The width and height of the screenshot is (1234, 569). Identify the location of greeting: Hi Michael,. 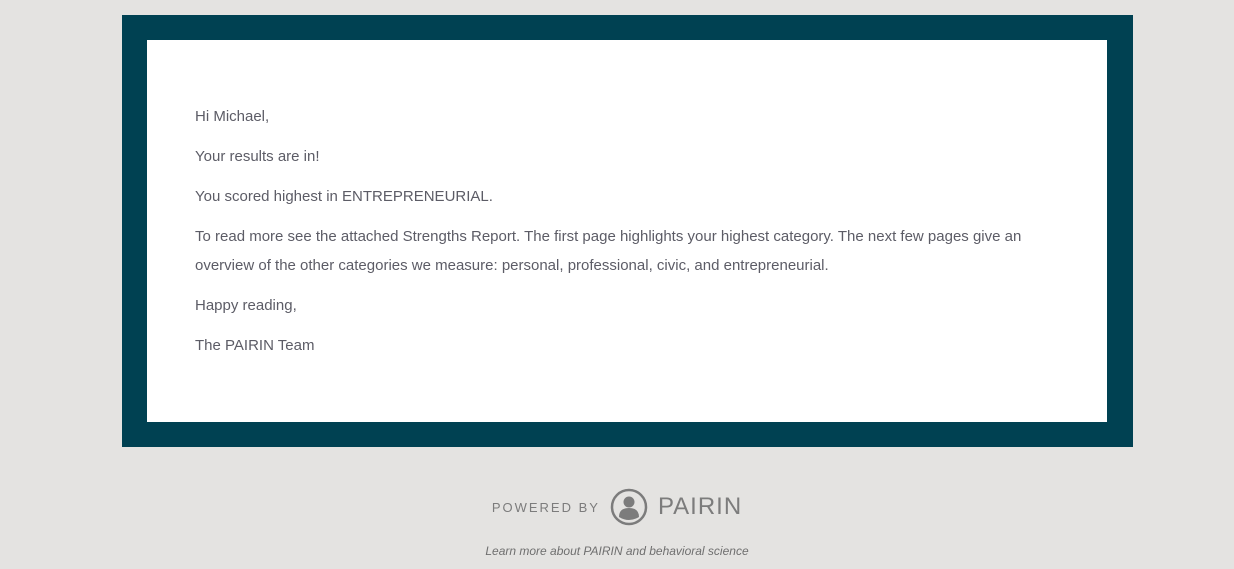
(232, 116).